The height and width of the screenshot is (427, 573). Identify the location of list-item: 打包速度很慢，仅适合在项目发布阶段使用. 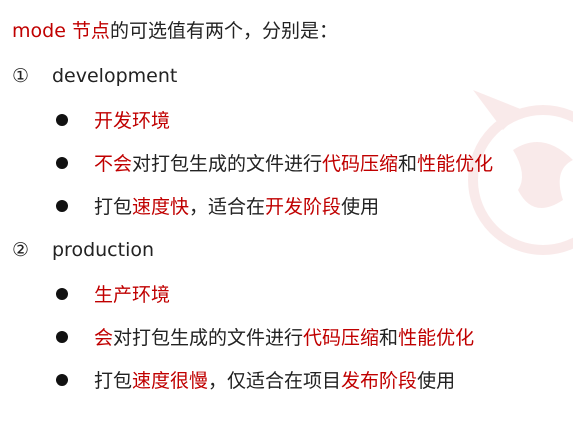
(255, 381).